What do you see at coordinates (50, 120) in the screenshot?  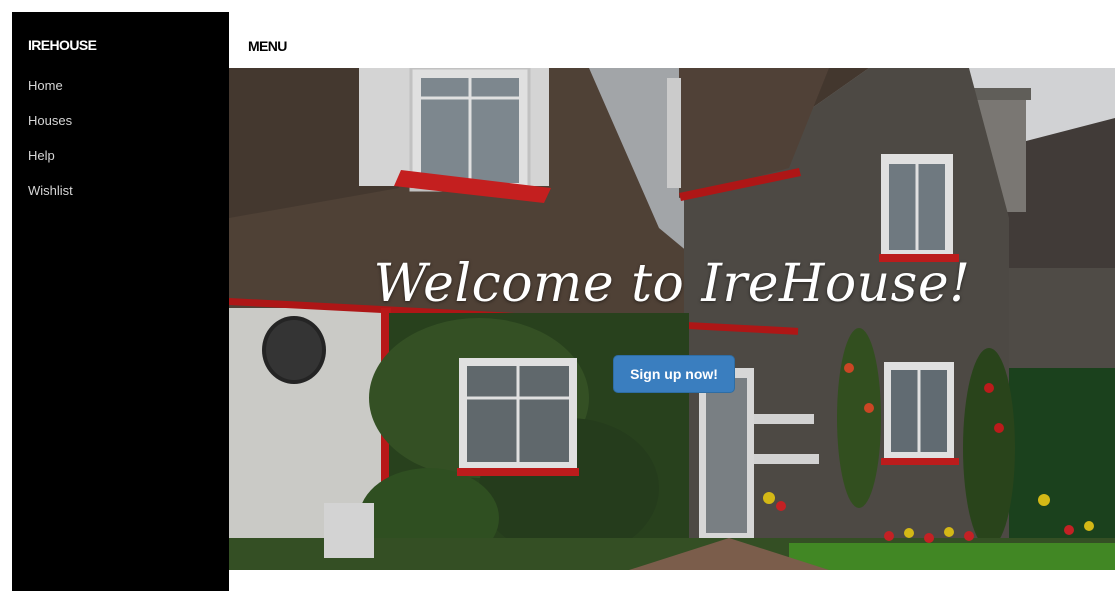 I see `nav-link-houses: Houses` at bounding box center [50, 120].